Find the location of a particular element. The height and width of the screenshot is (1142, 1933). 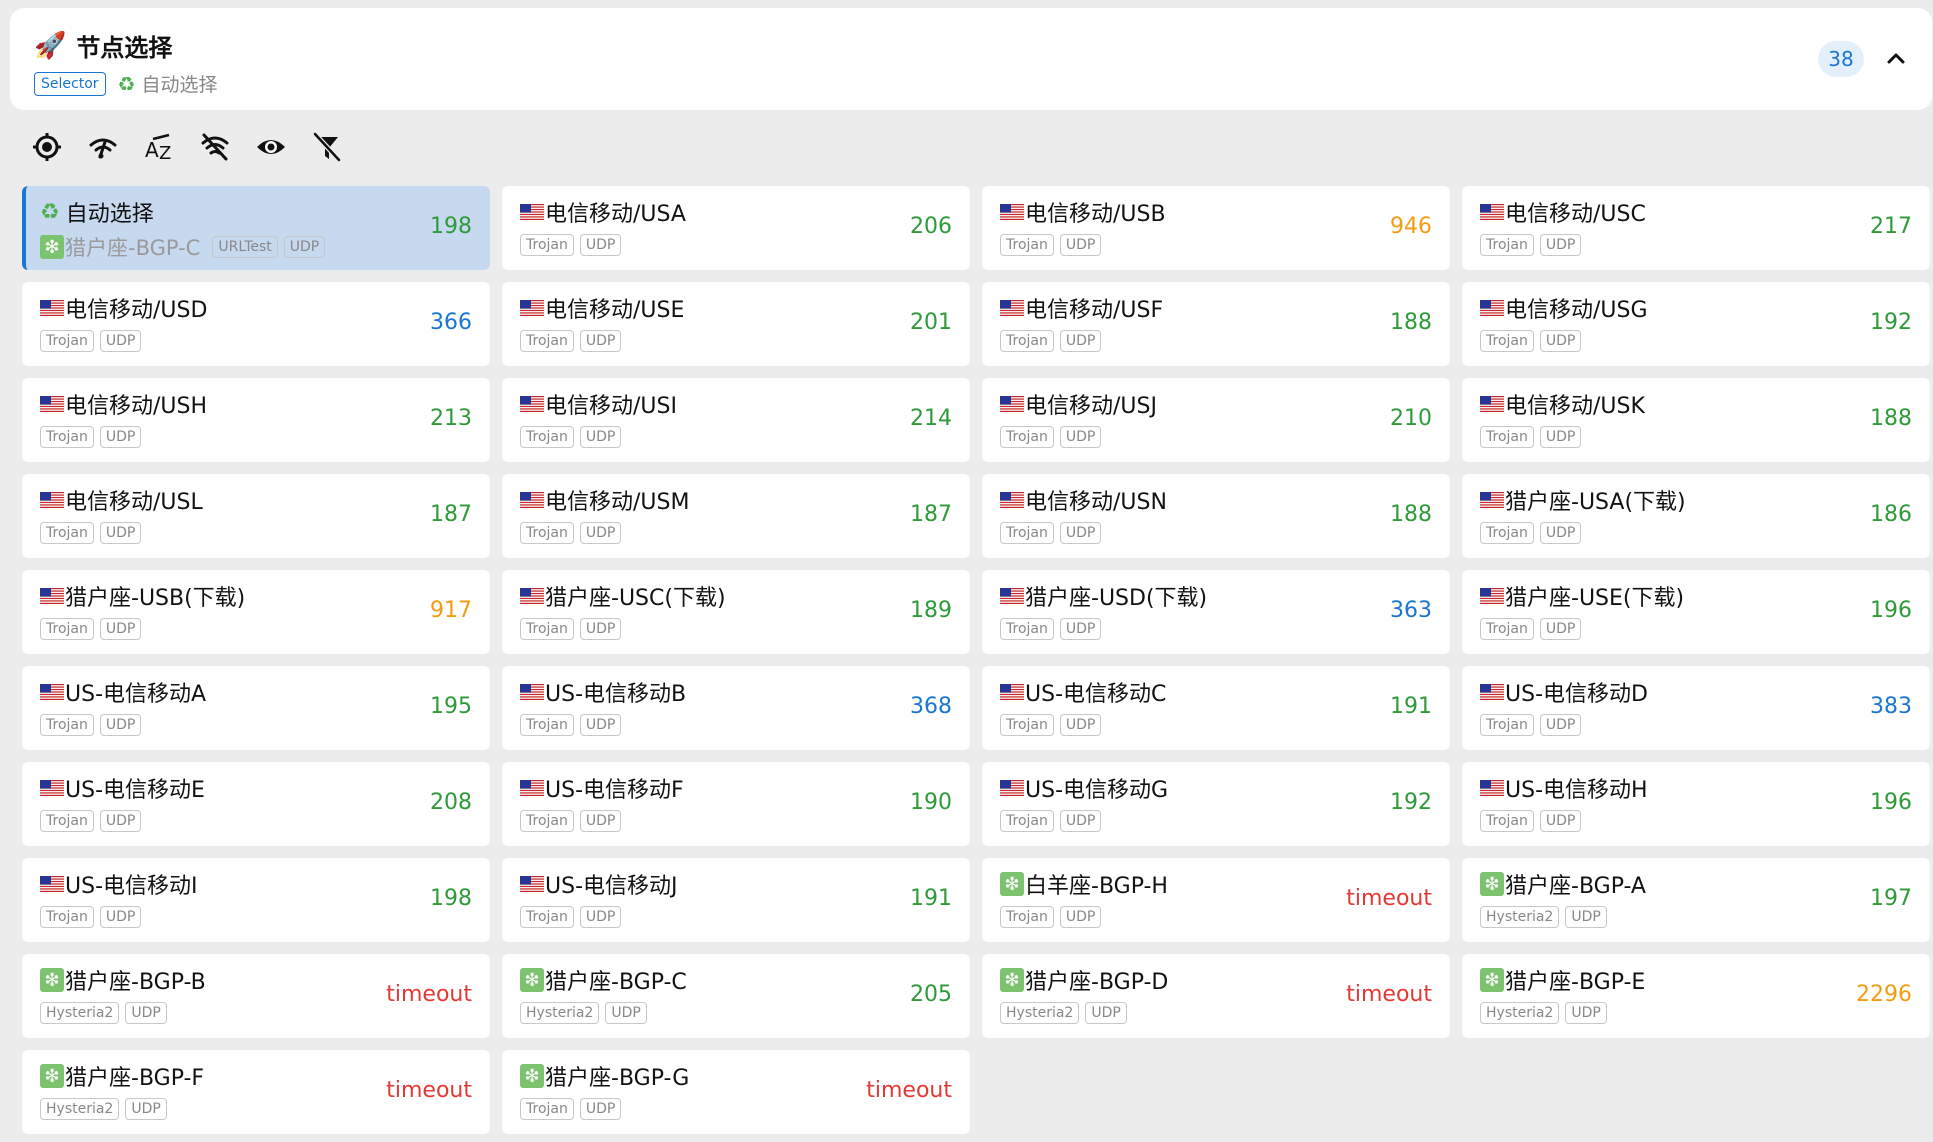

filter-off-button is located at coordinates (327, 147).